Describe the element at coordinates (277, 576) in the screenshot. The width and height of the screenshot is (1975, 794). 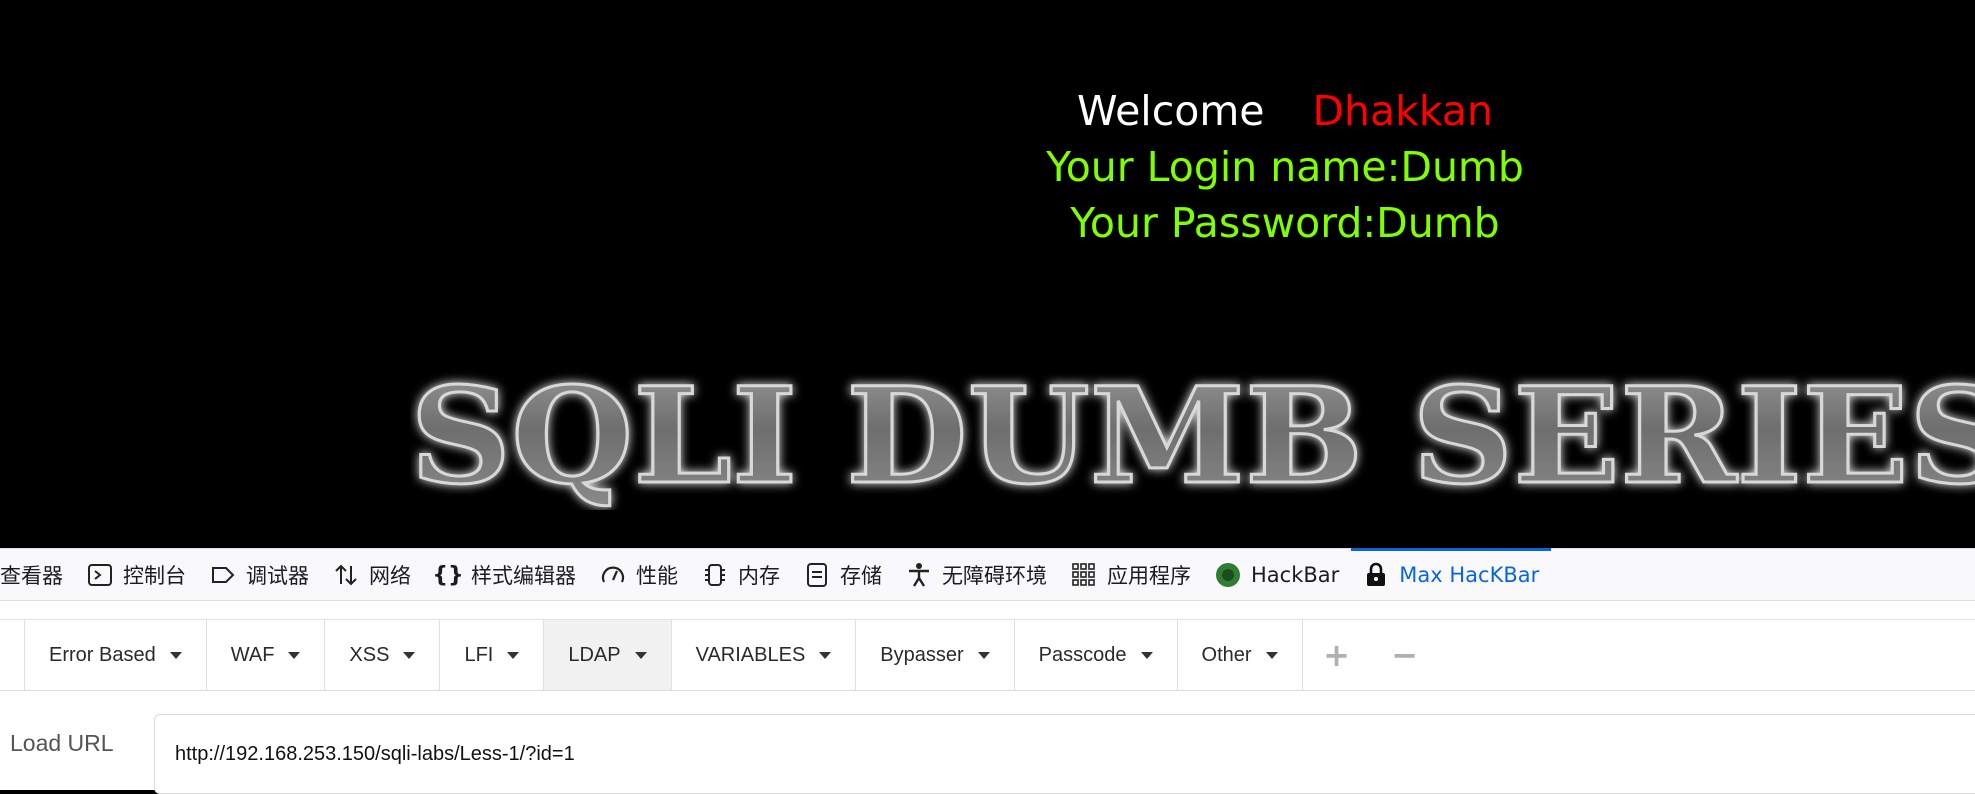
I see `tab-label: 调试器` at that location.